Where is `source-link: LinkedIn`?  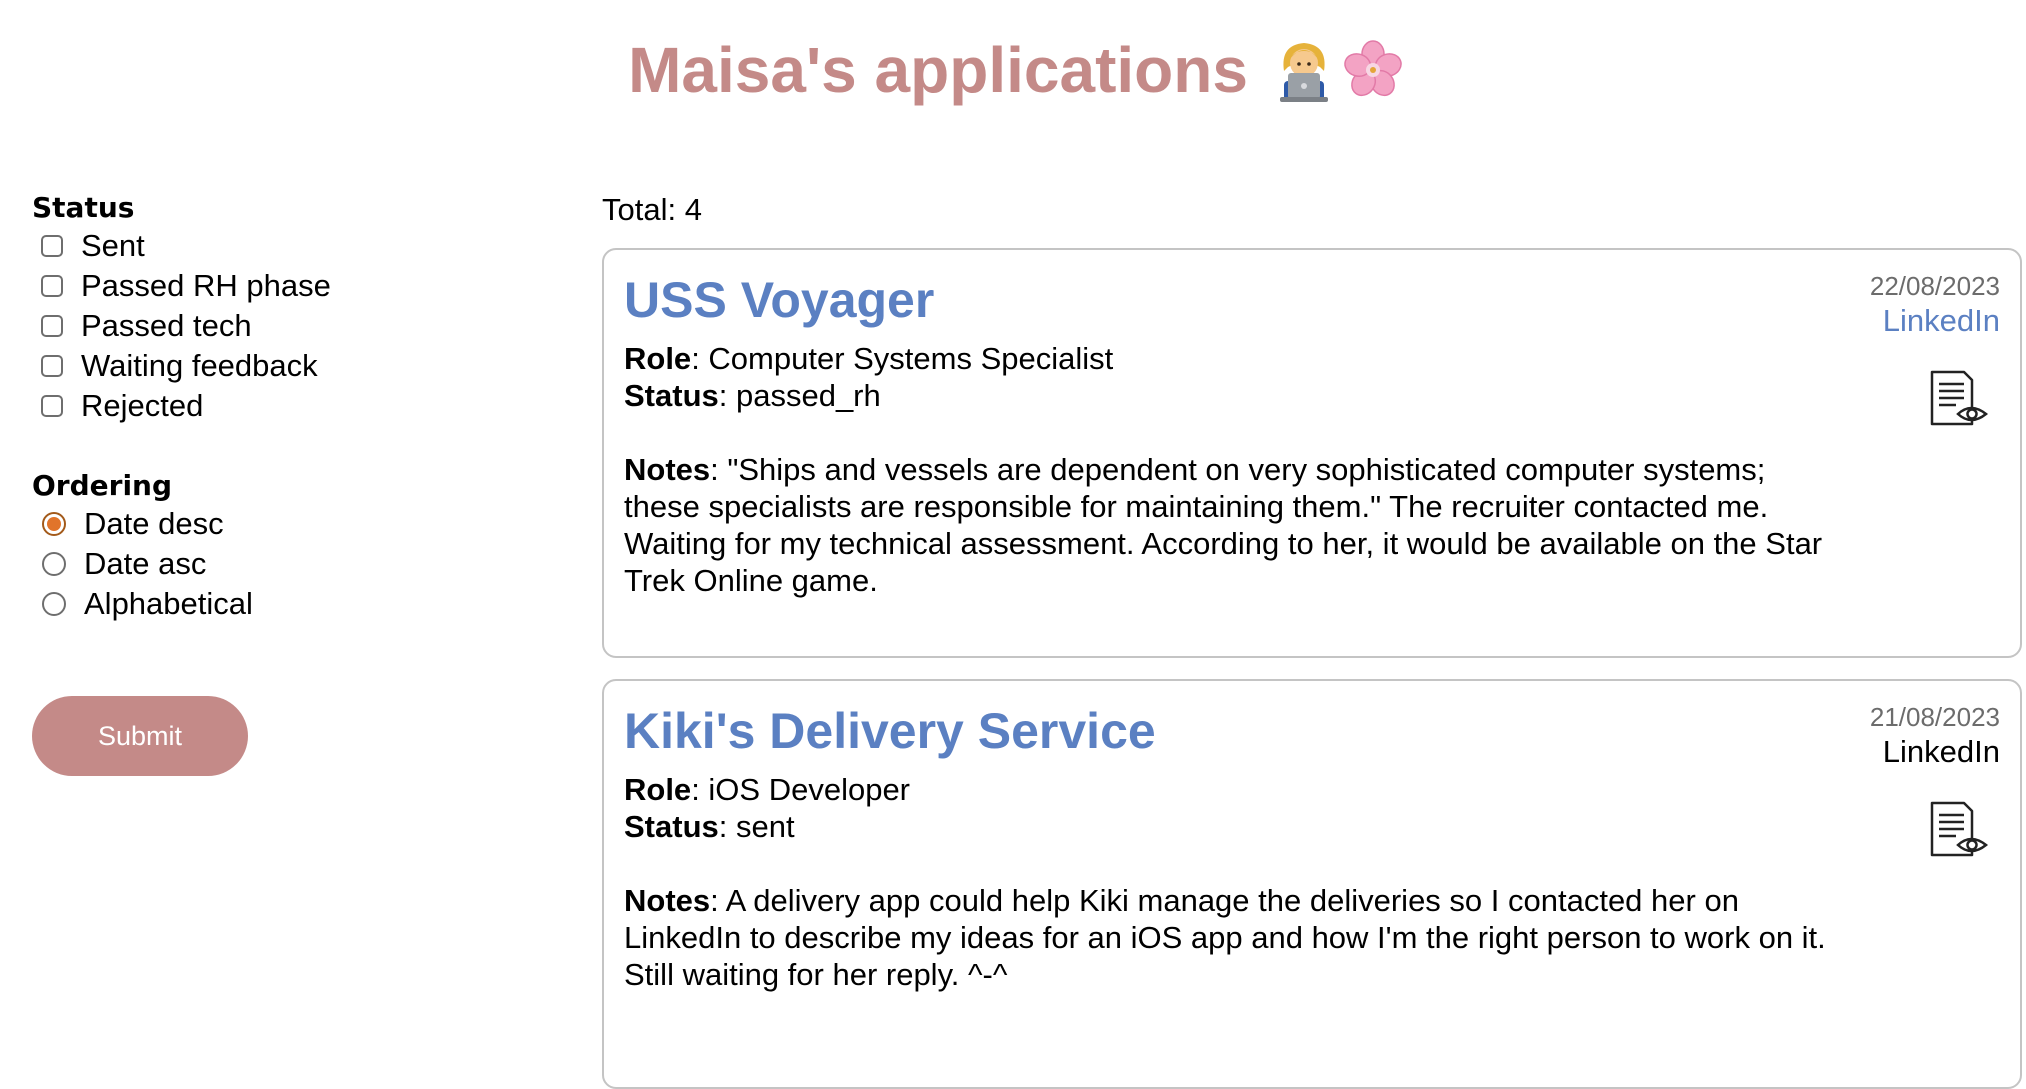 source-link: LinkedIn is located at coordinates (1941, 321).